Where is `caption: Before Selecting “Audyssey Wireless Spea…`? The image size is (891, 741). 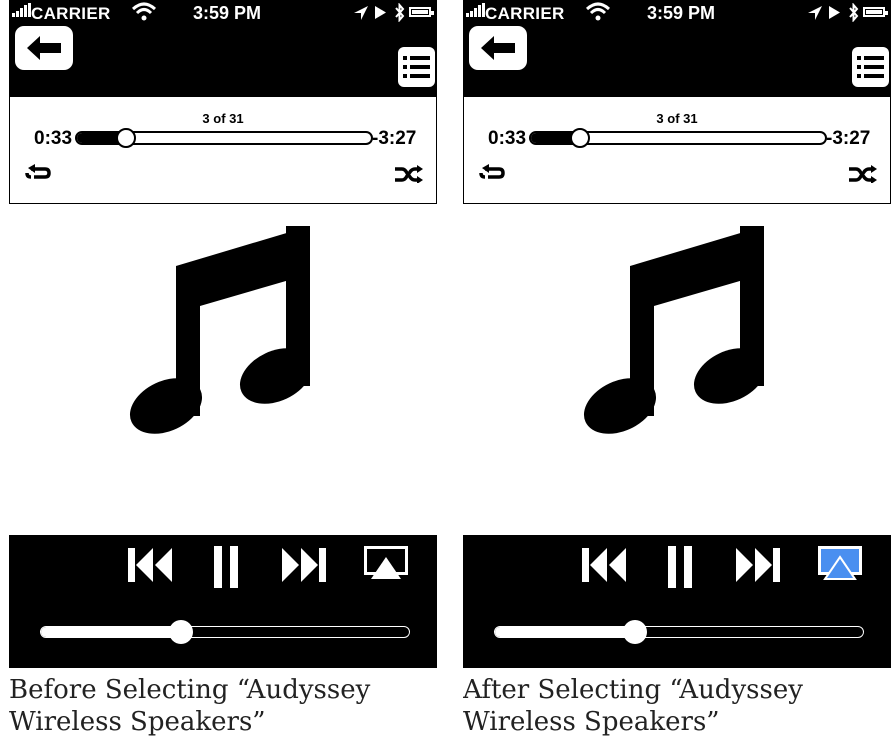 caption: Before Selecting “Audyssey Wireless Spea… is located at coordinates (223, 706).